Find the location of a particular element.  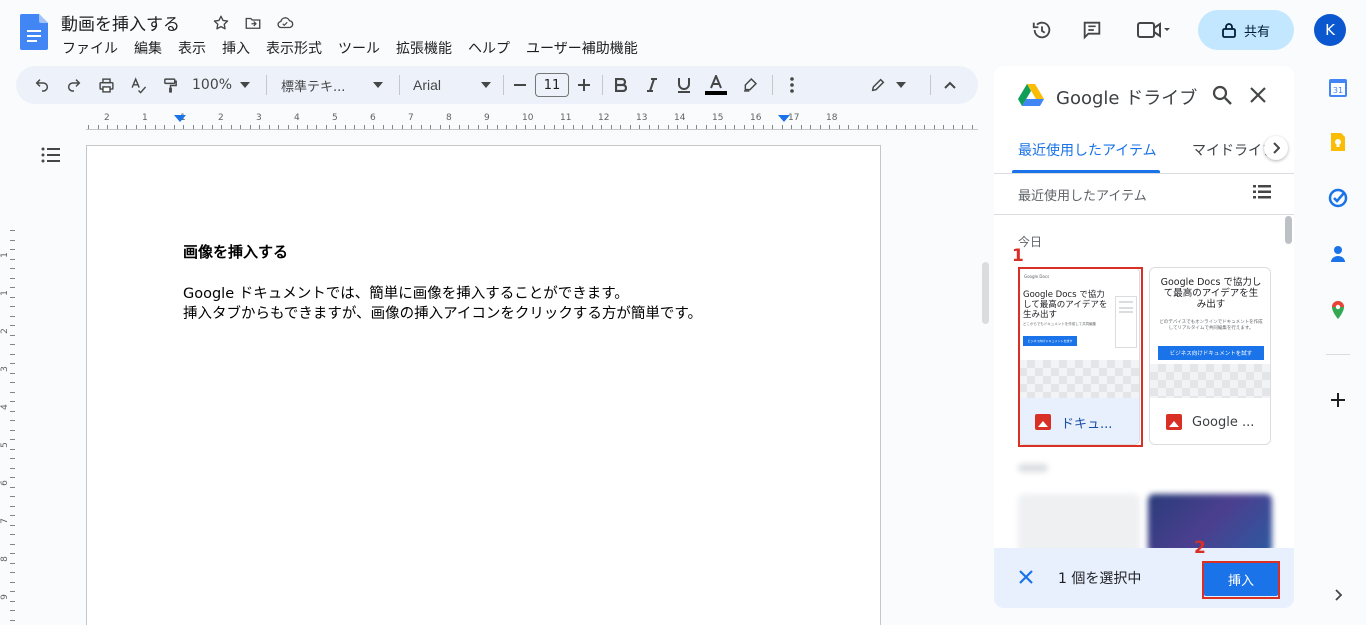

menu-extensions: 拡張機能 is located at coordinates (428, 48).